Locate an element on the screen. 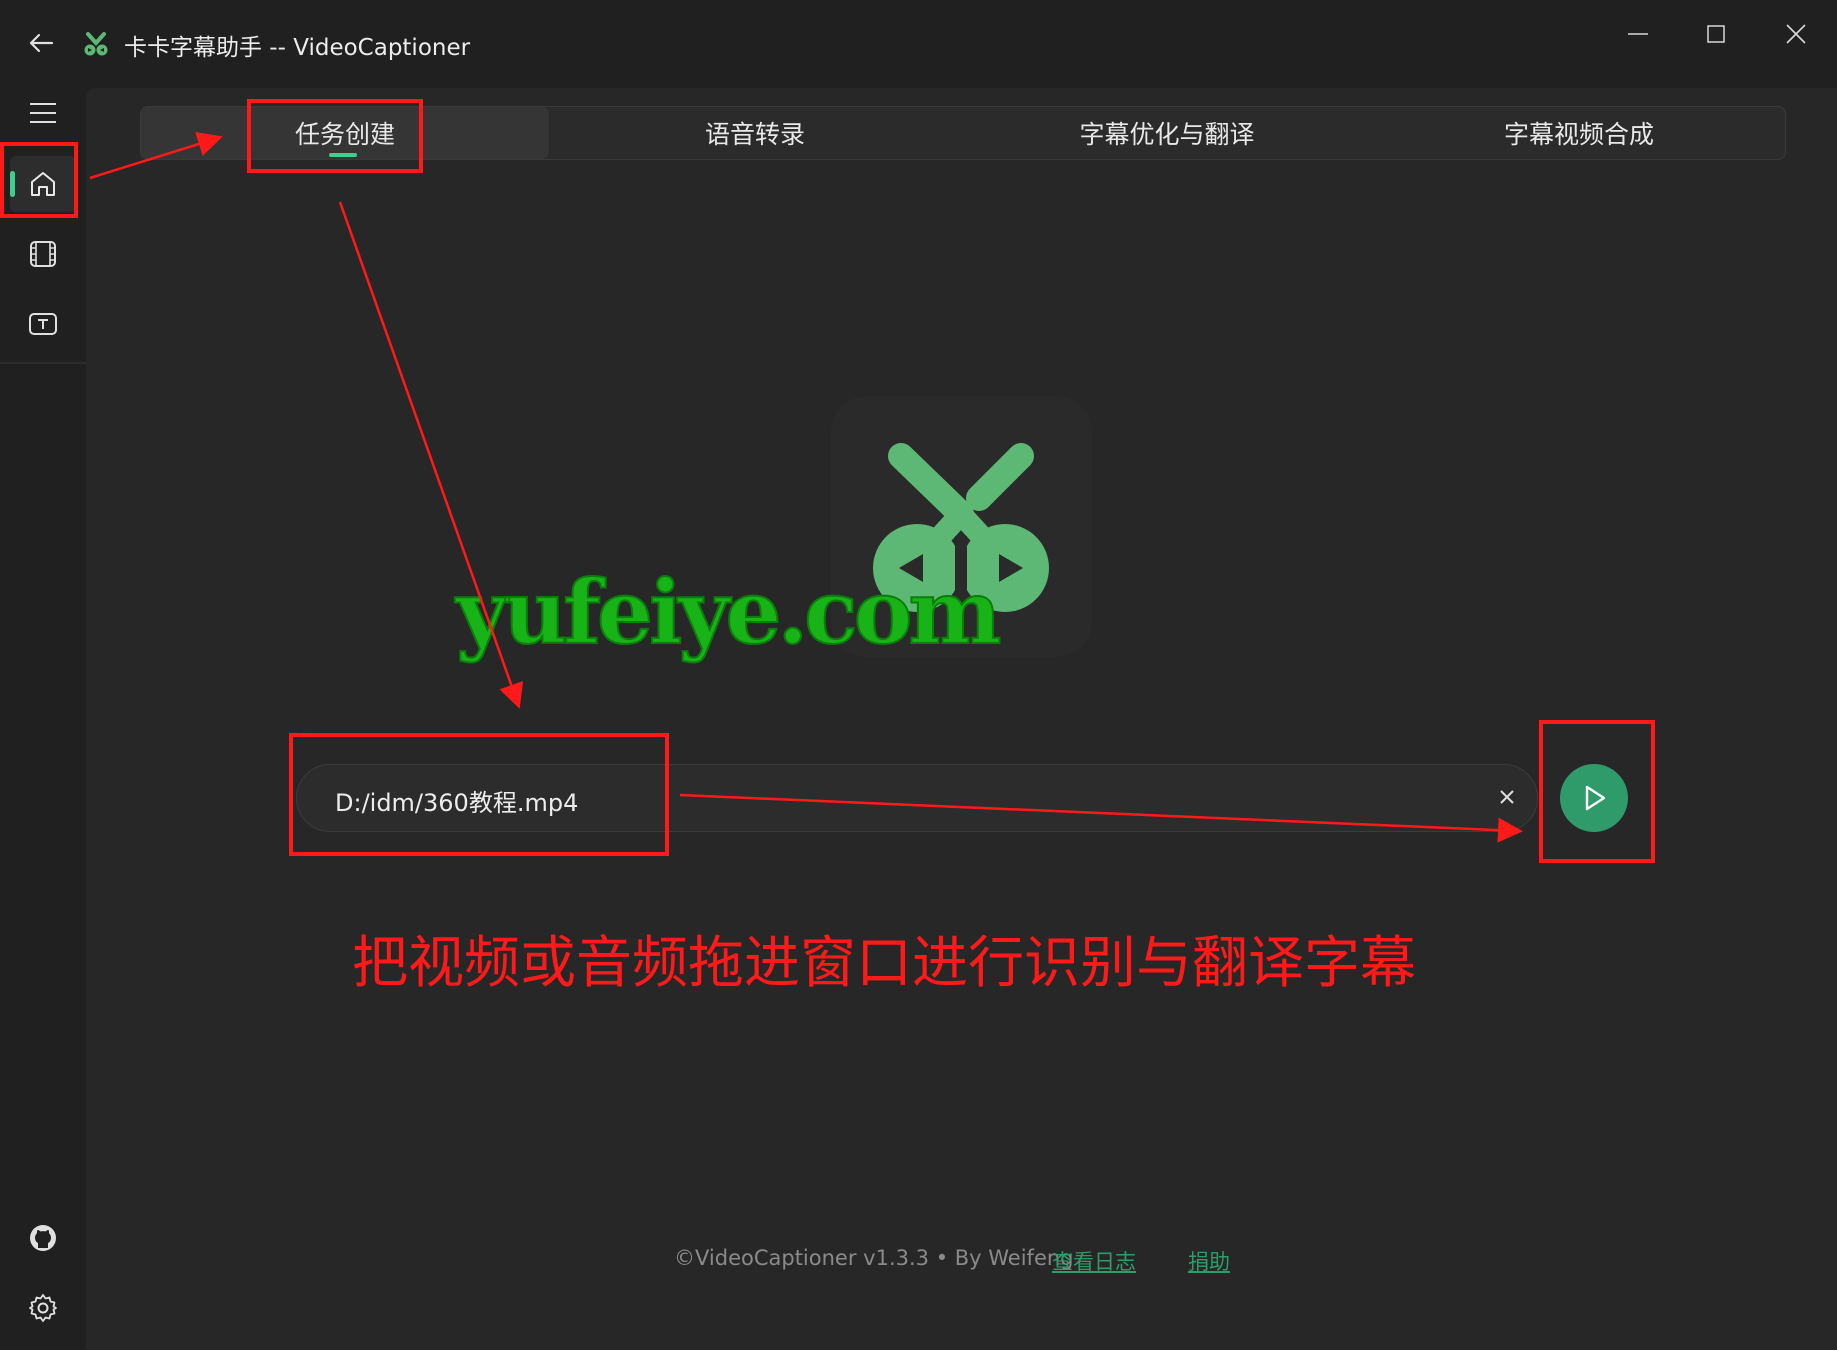  tab-task-create: 任务创建 is located at coordinates (345, 133).